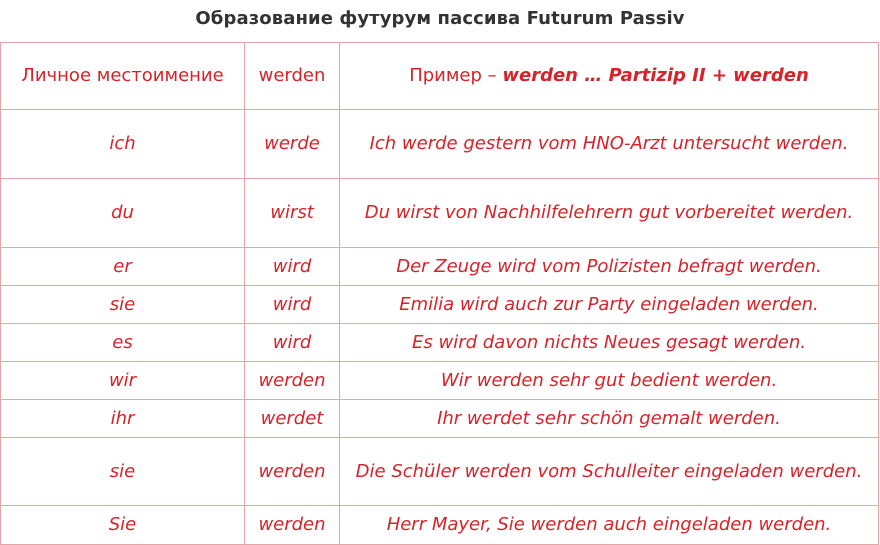 The height and width of the screenshot is (545, 880). Describe the element at coordinates (122, 380) in the screenshot. I see `pronoun-cell: wir` at that location.